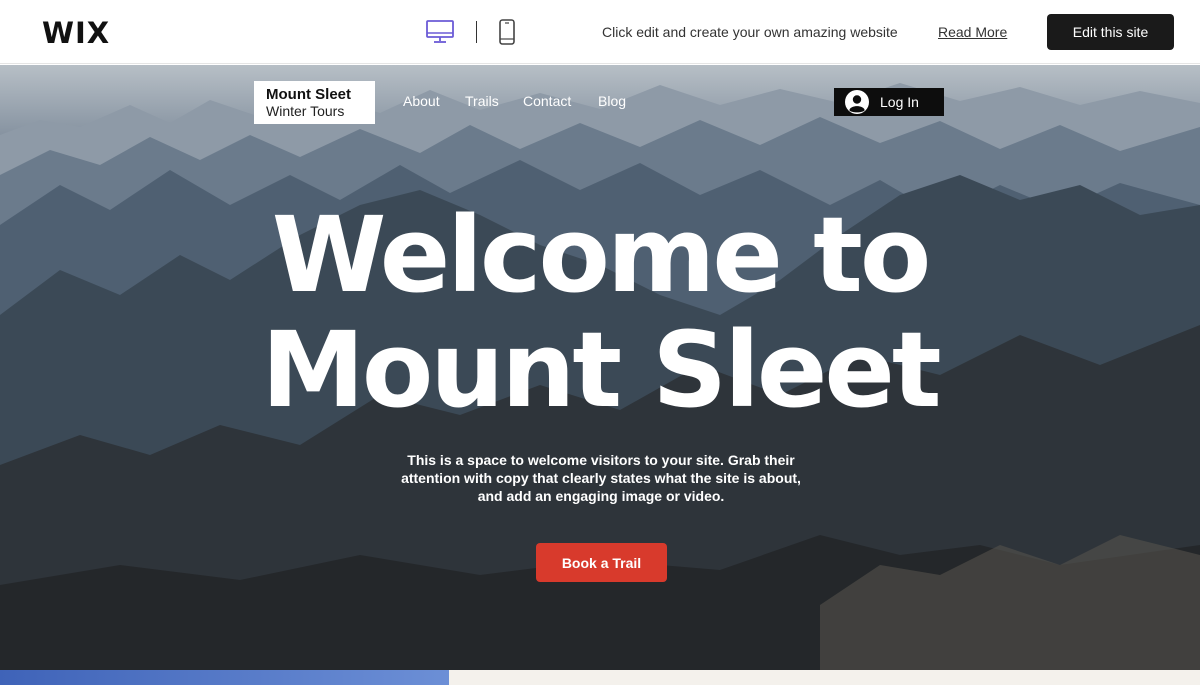  What do you see at coordinates (547, 101) in the screenshot?
I see `nav-contact: Contact` at bounding box center [547, 101].